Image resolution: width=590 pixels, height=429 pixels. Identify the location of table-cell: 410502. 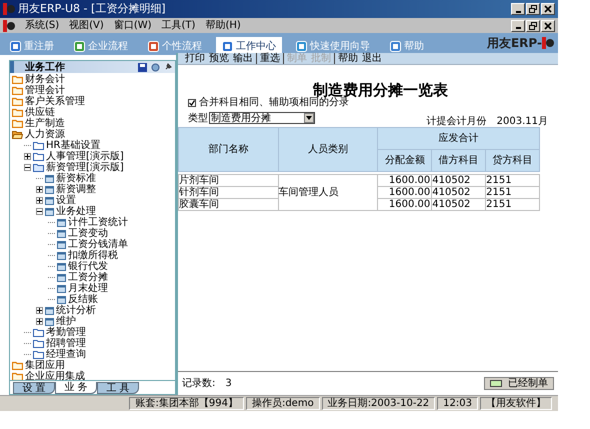
(459, 192).